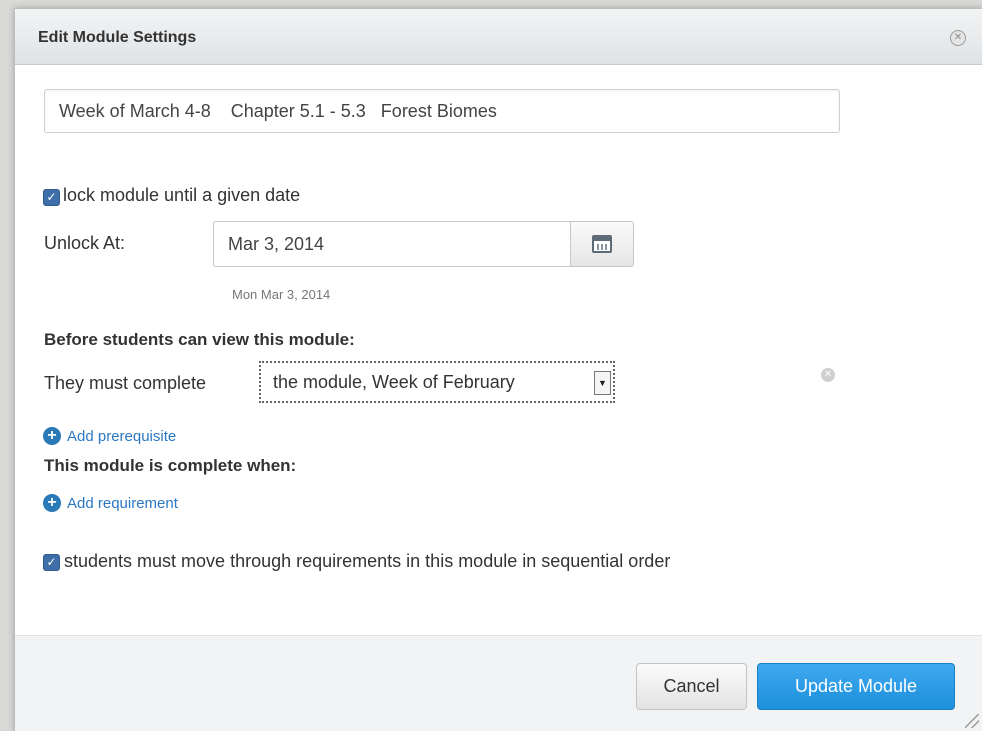  I want to click on dialog-title: Edit Module Settings, so click(117, 37).